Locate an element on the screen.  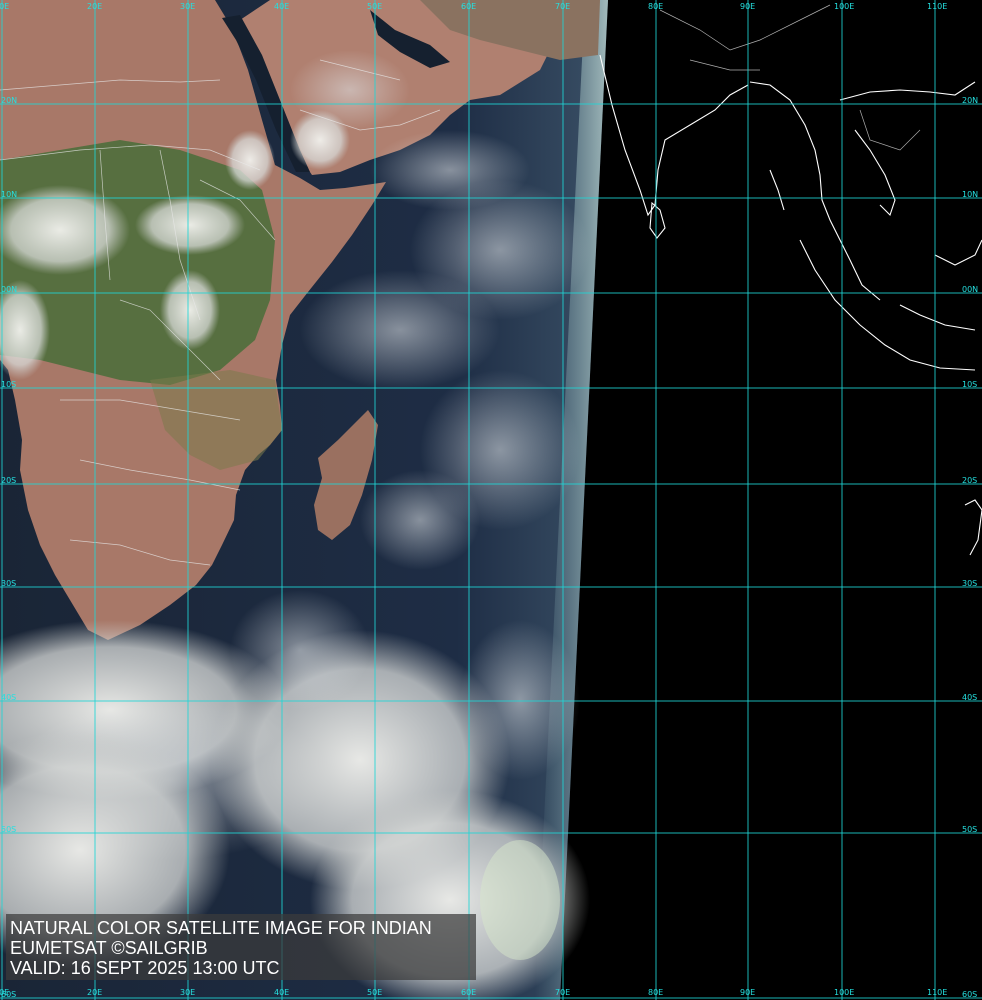
longitude-label-top: 80E is located at coordinates (655, 6).